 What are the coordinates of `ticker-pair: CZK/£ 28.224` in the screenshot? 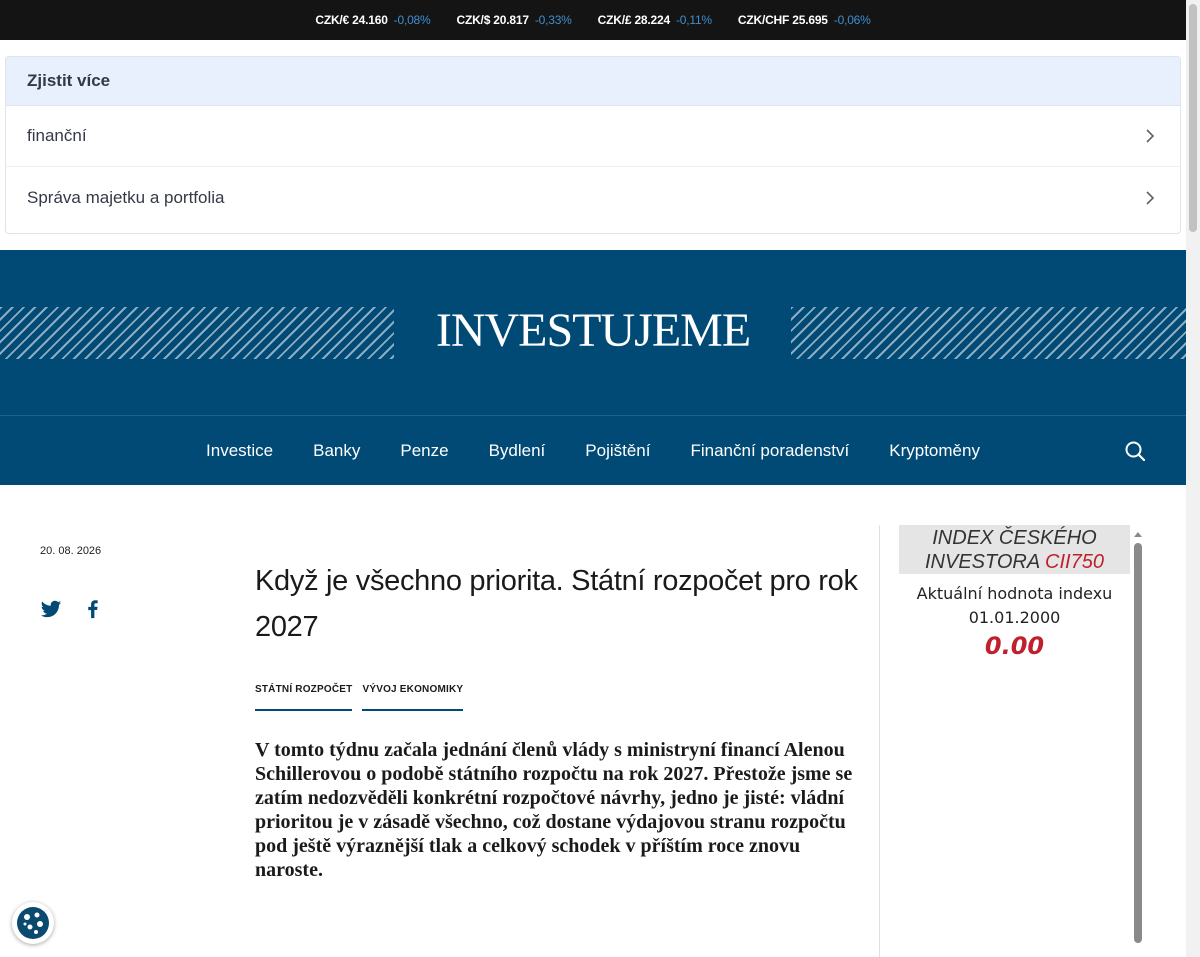 It's located at (634, 20).